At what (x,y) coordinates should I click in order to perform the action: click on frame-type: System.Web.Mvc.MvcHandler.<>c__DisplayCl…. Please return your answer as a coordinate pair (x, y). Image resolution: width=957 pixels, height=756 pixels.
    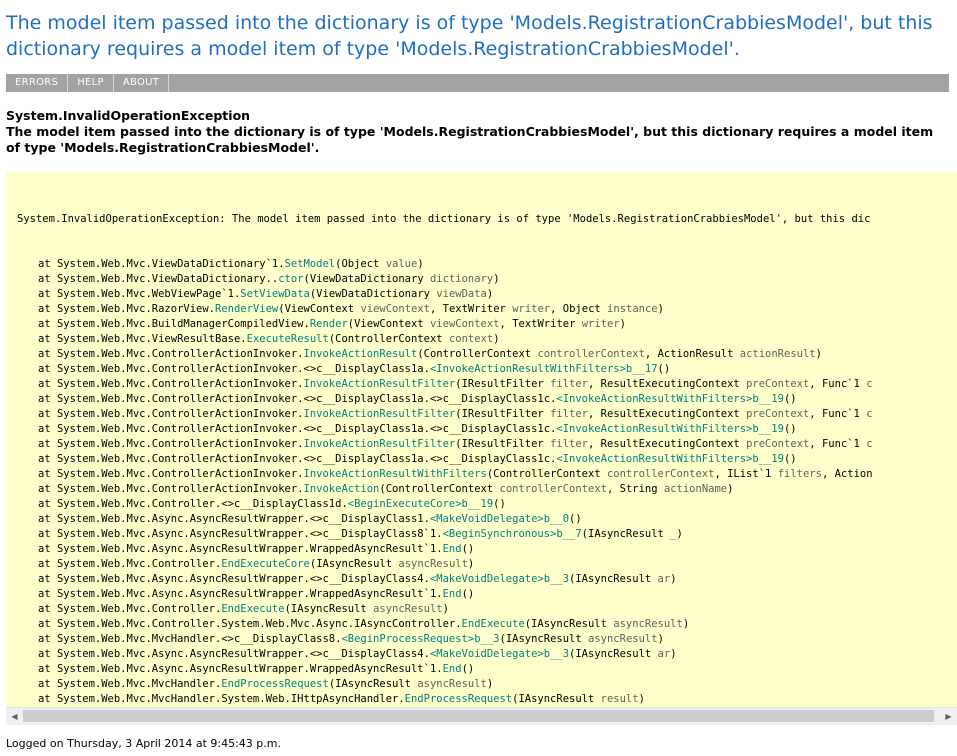
    Looking at the image, I should click on (199, 639).